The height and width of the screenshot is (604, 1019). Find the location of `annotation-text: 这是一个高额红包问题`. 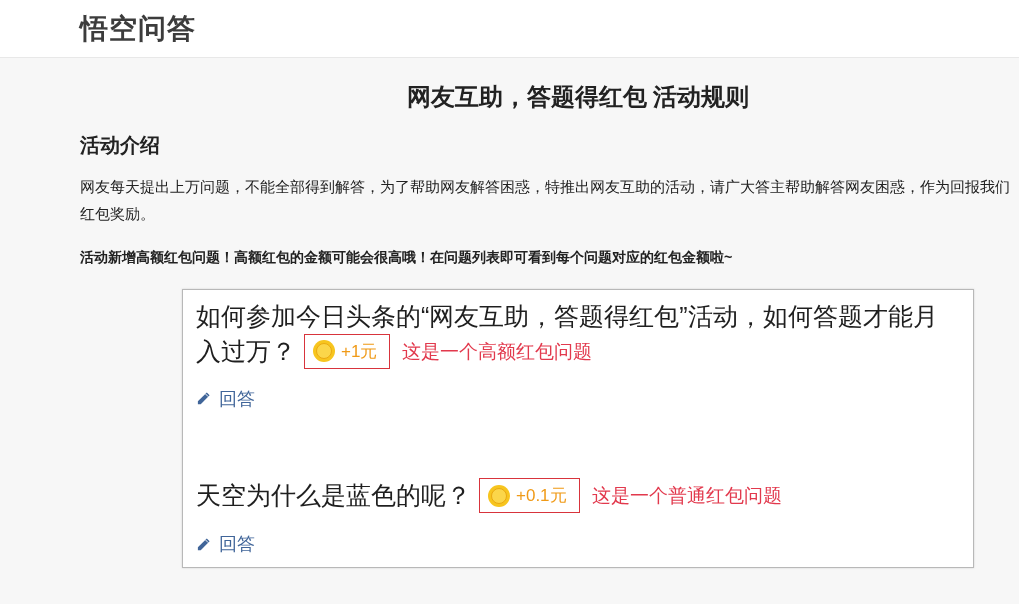

annotation-text: 这是一个高额红包问题 is located at coordinates (497, 351).